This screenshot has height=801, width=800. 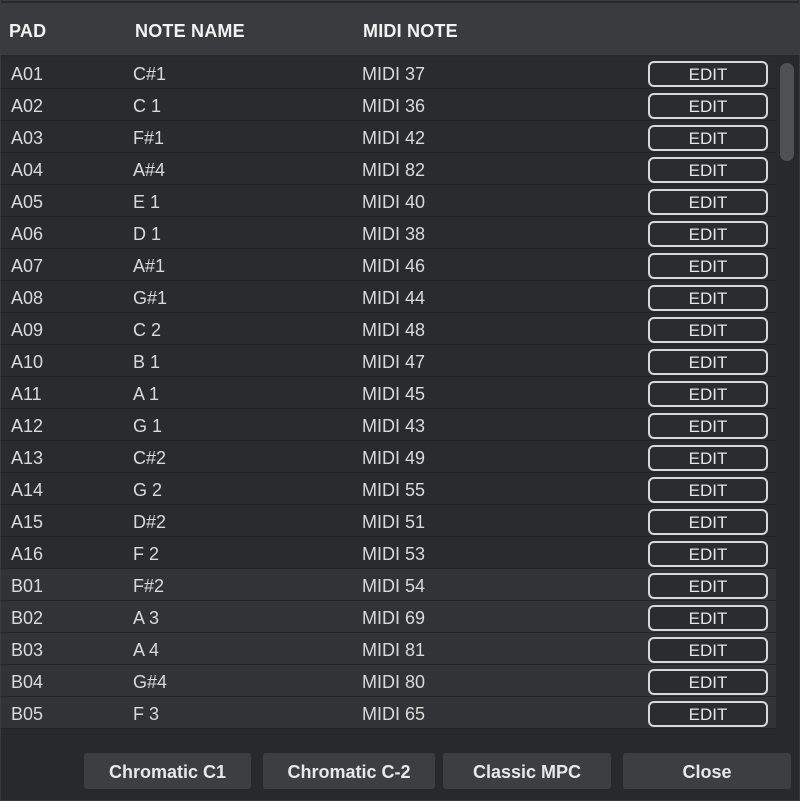 I want to click on pad-id: A04, so click(x=27, y=170).